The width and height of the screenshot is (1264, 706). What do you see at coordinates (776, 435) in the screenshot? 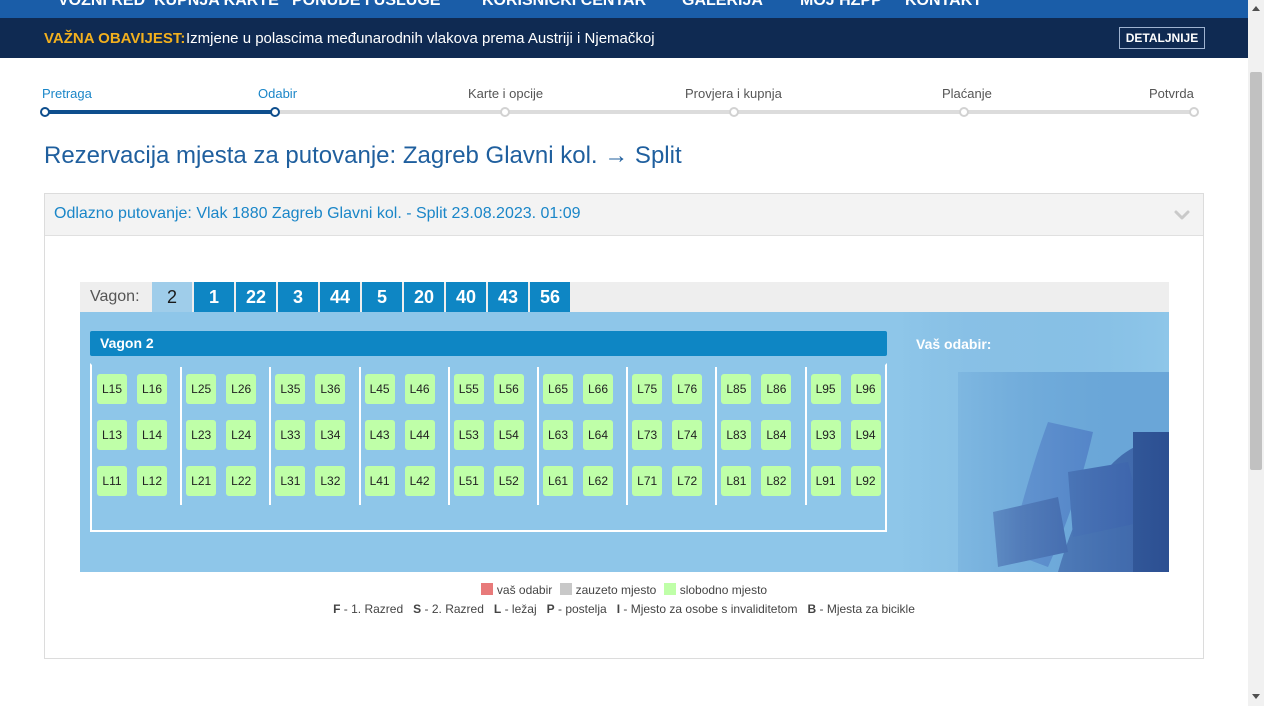
I see `seat-l84: L84` at bounding box center [776, 435].